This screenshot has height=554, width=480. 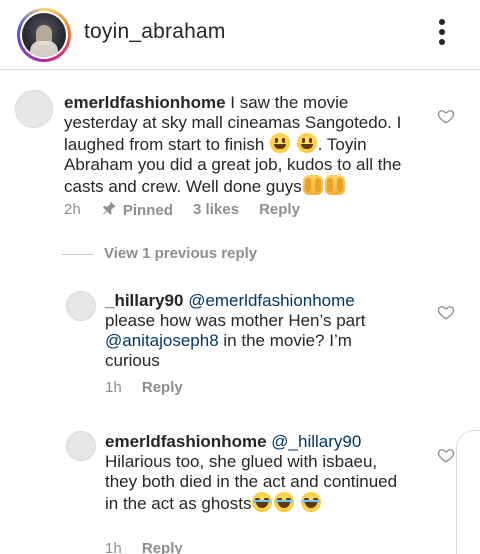 I want to click on mention-link: @_hillary90, so click(x=316, y=441).